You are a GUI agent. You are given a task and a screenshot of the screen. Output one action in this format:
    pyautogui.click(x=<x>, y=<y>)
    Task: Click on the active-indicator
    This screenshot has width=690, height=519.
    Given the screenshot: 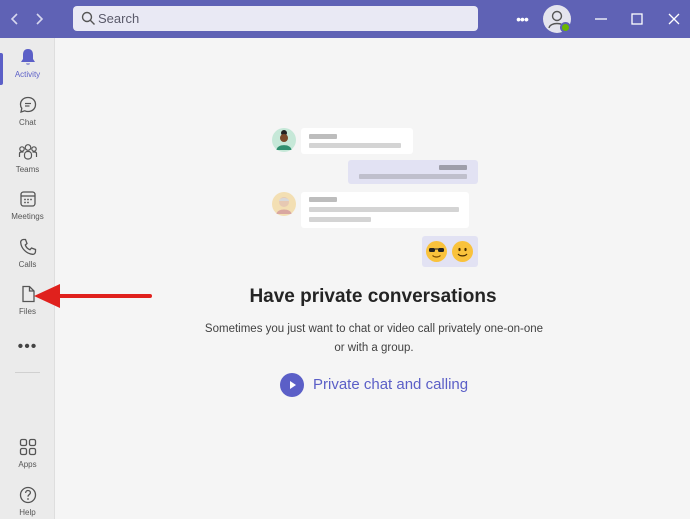 What is the action you would take?
    pyautogui.click(x=1, y=69)
    